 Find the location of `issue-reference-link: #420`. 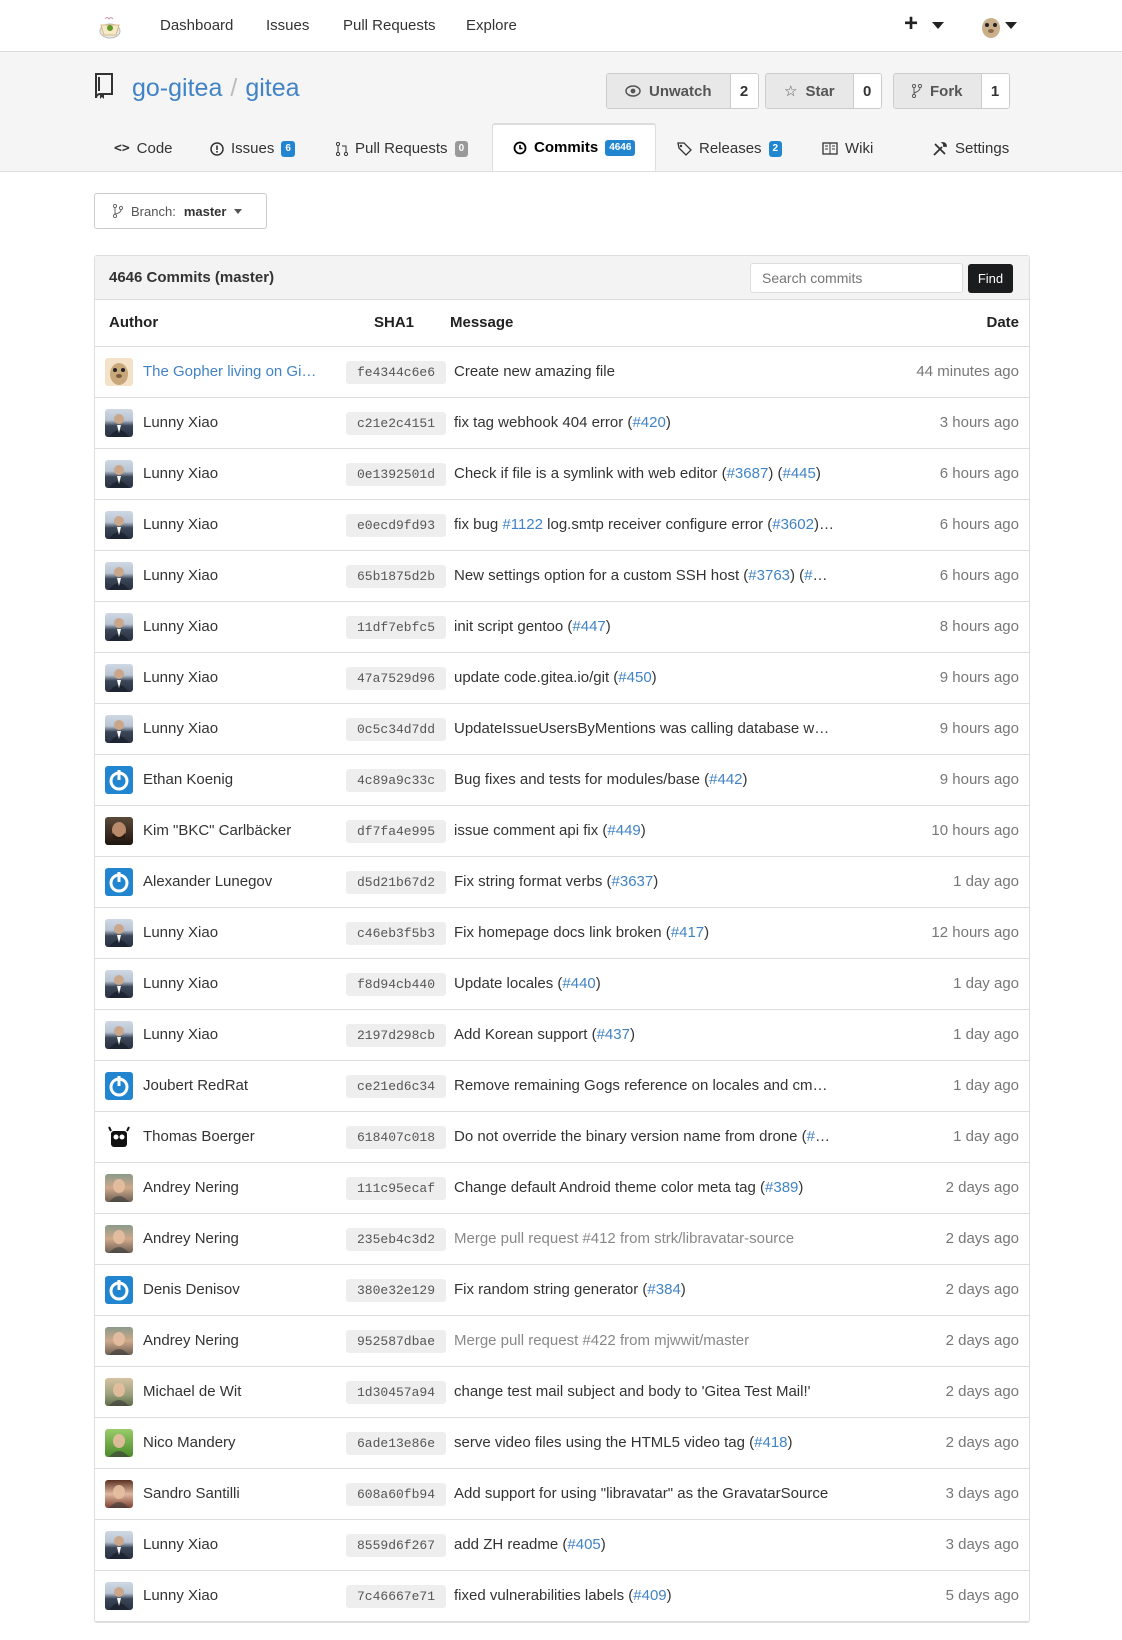

issue-reference-link: #420 is located at coordinates (648, 422).